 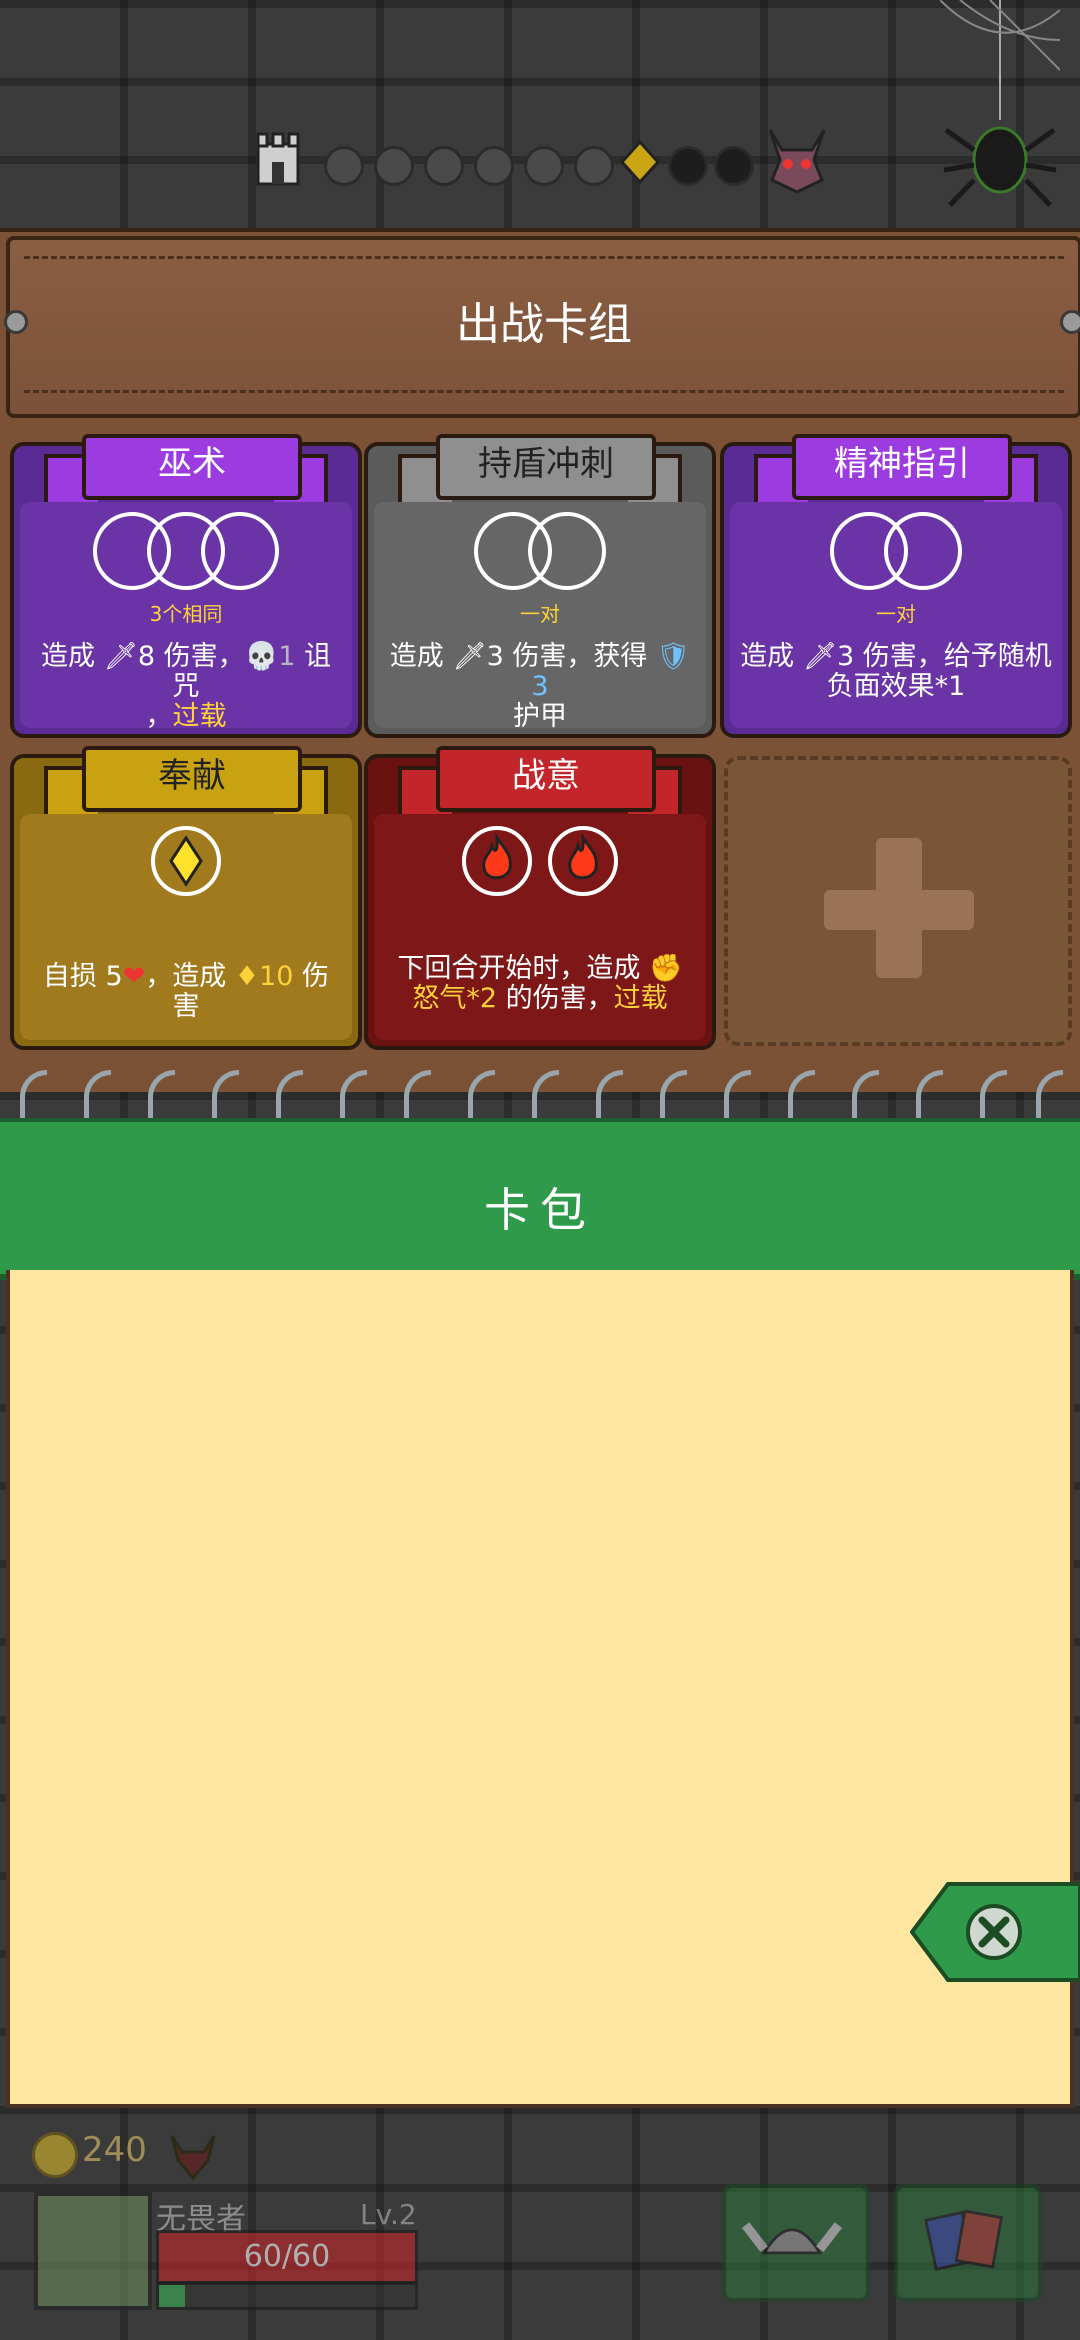 I want to click on card-description: 造成 🗡3 伤害，给予随机负面效果*1, so click(x=896, y=671).